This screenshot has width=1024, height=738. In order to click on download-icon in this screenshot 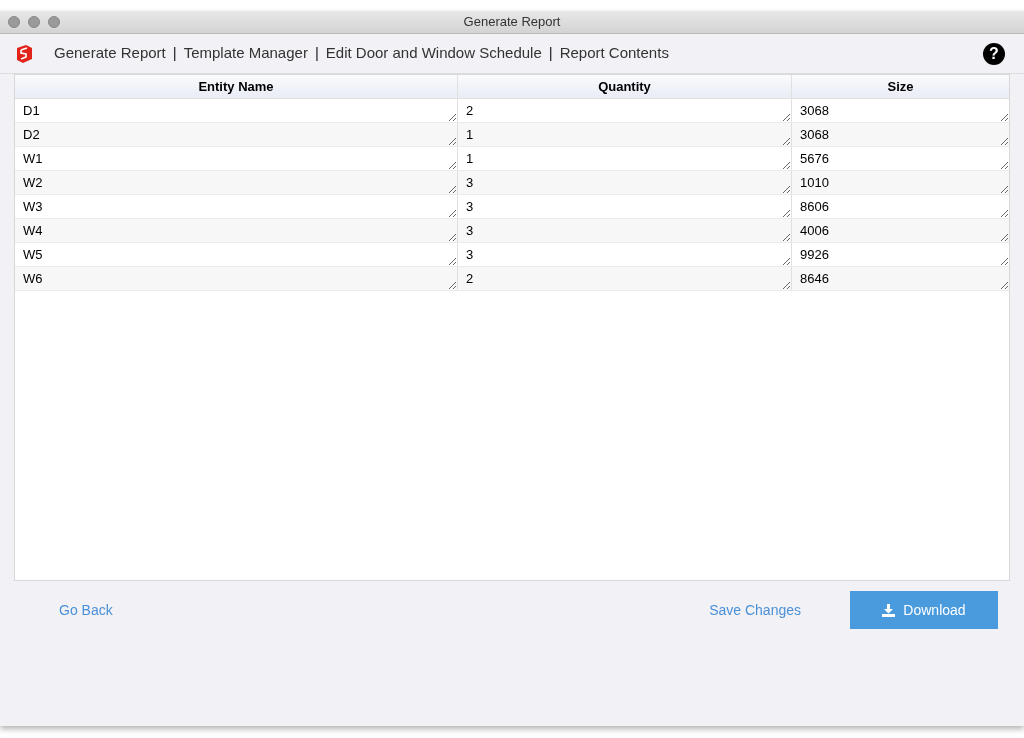, I will do `click(889, 610)`.